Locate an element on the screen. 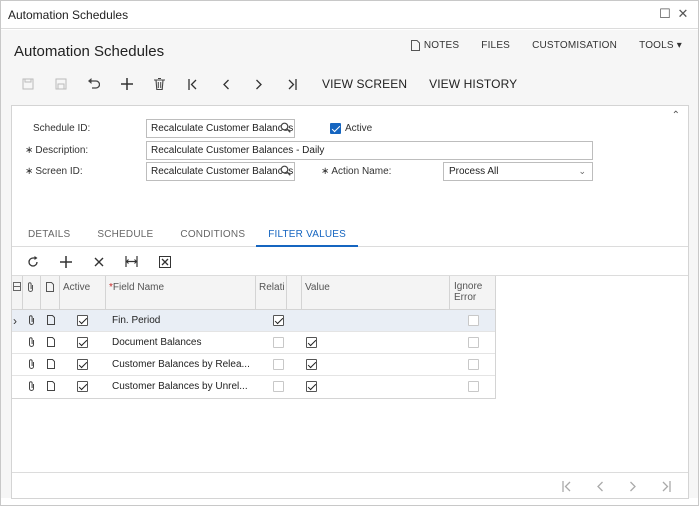 Image resolution: width=699 pixels, height=506 pixels. next-page-icon is located at coordinates (632, 486).